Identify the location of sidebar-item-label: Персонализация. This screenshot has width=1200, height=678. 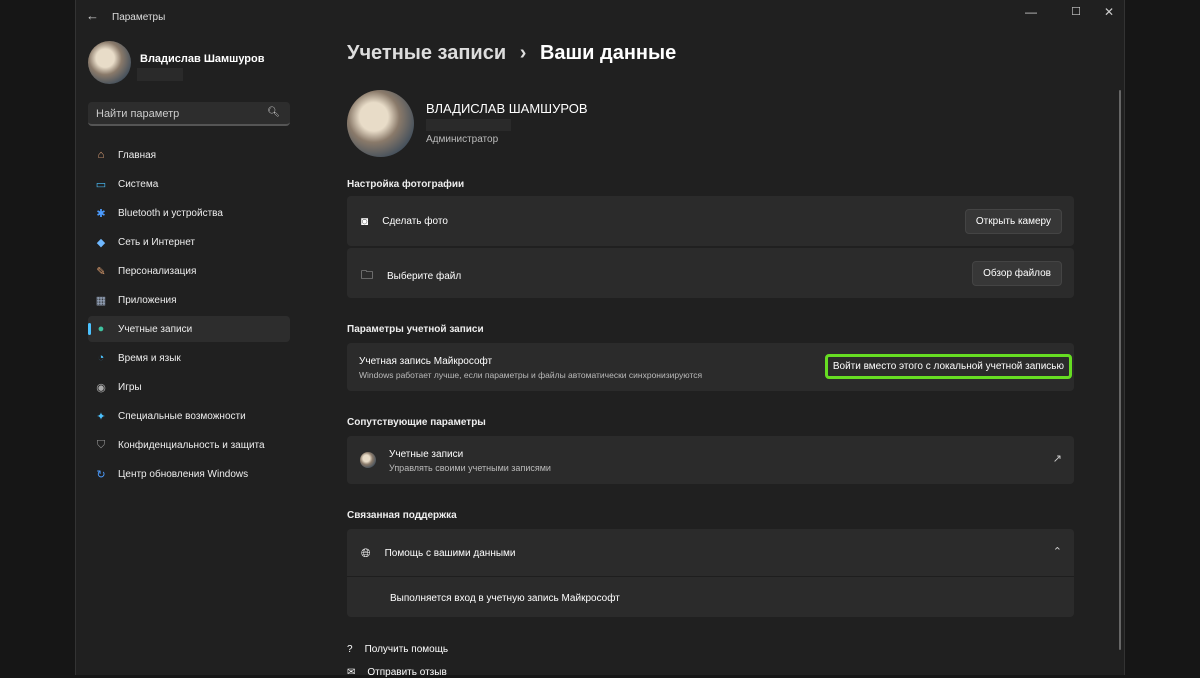
(157, 271).